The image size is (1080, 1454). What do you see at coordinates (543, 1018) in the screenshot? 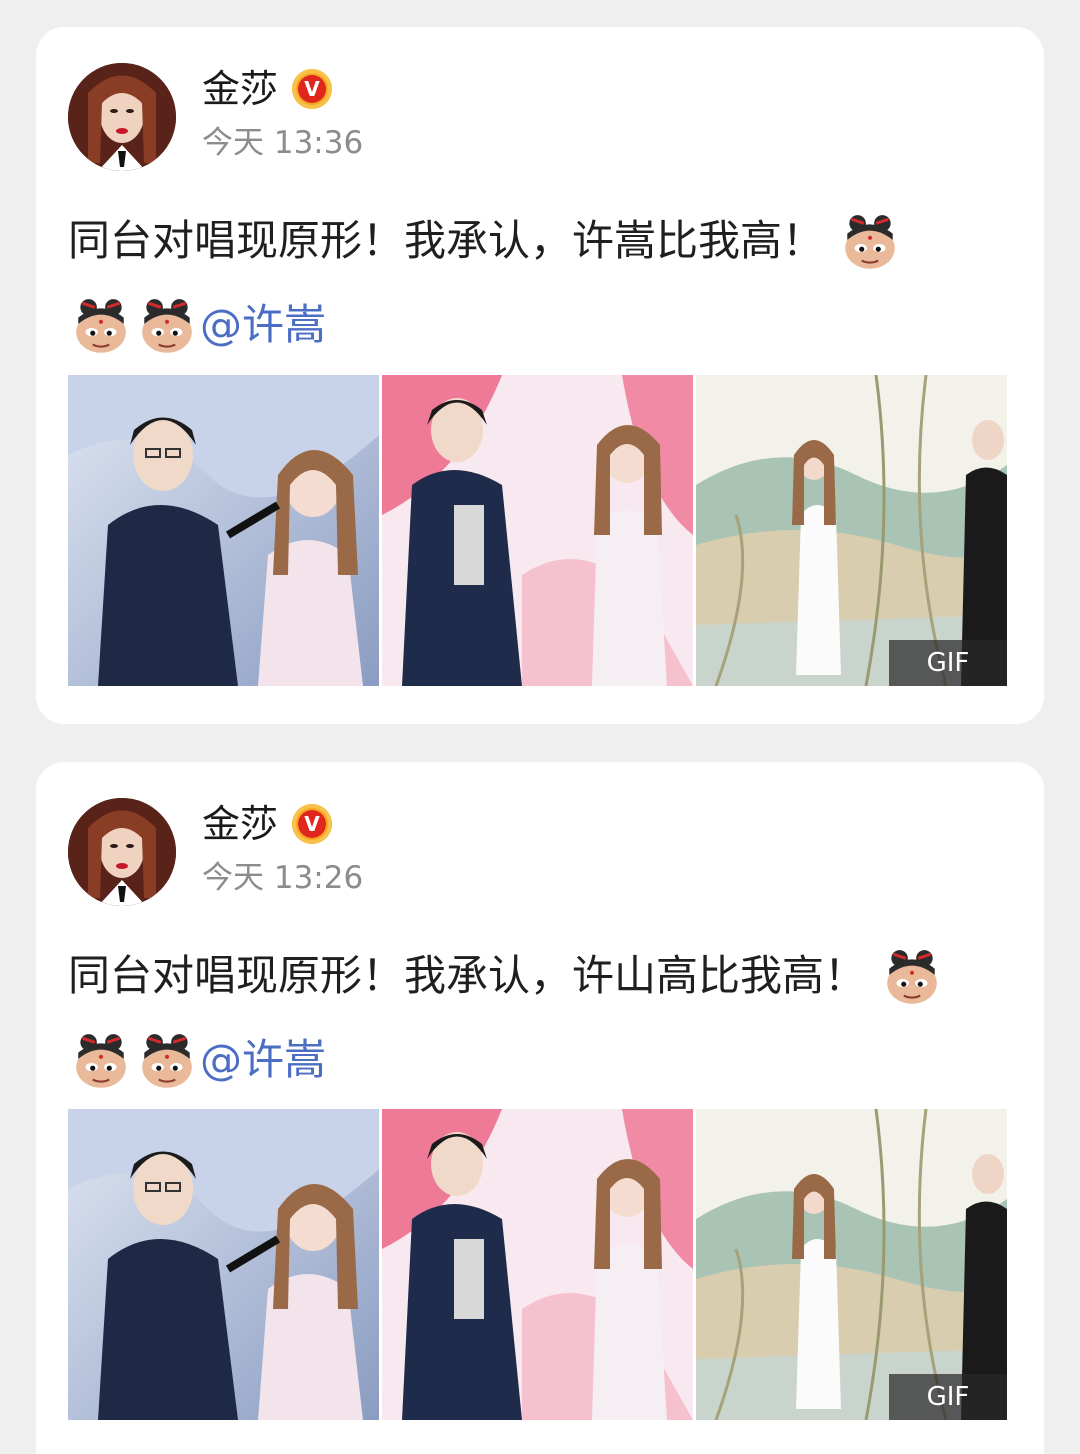
I see `post-text: 同台对唱现原形！我承认，许山高比我高！ @许嵩` at bounding box center [543, 1018].